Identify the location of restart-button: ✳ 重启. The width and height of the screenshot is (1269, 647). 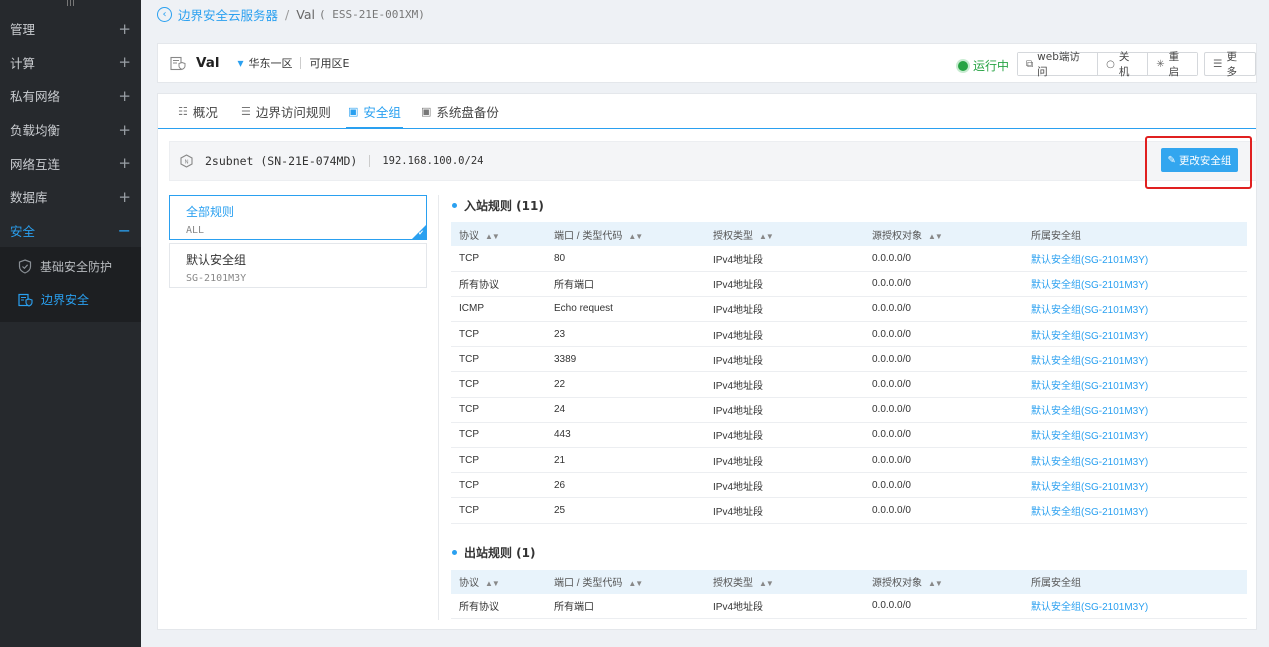
(1173, 64).